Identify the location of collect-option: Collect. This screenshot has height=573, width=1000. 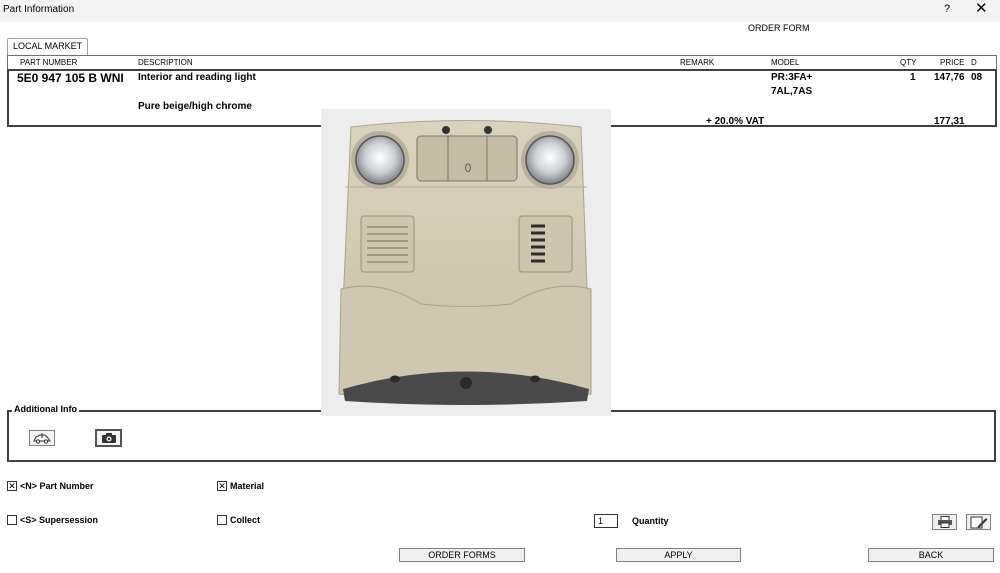
(238, 520).